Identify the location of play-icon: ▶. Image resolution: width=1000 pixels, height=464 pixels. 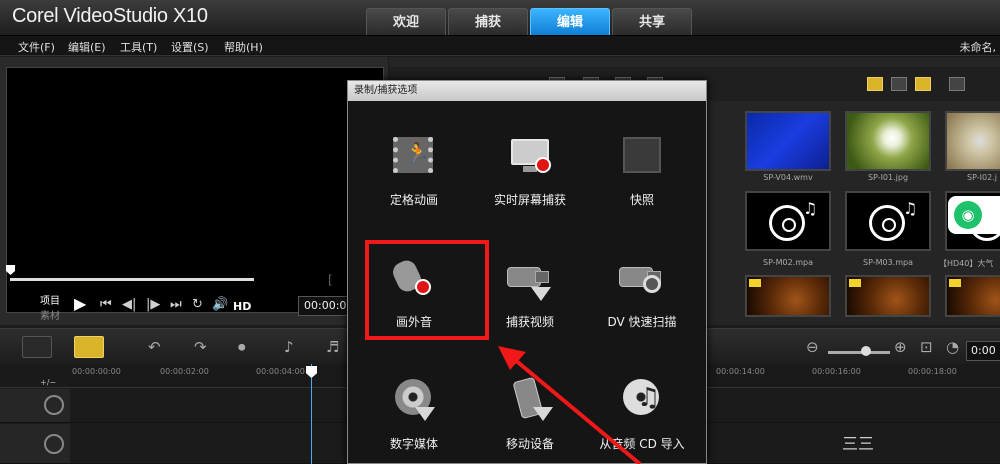
(80, 303).